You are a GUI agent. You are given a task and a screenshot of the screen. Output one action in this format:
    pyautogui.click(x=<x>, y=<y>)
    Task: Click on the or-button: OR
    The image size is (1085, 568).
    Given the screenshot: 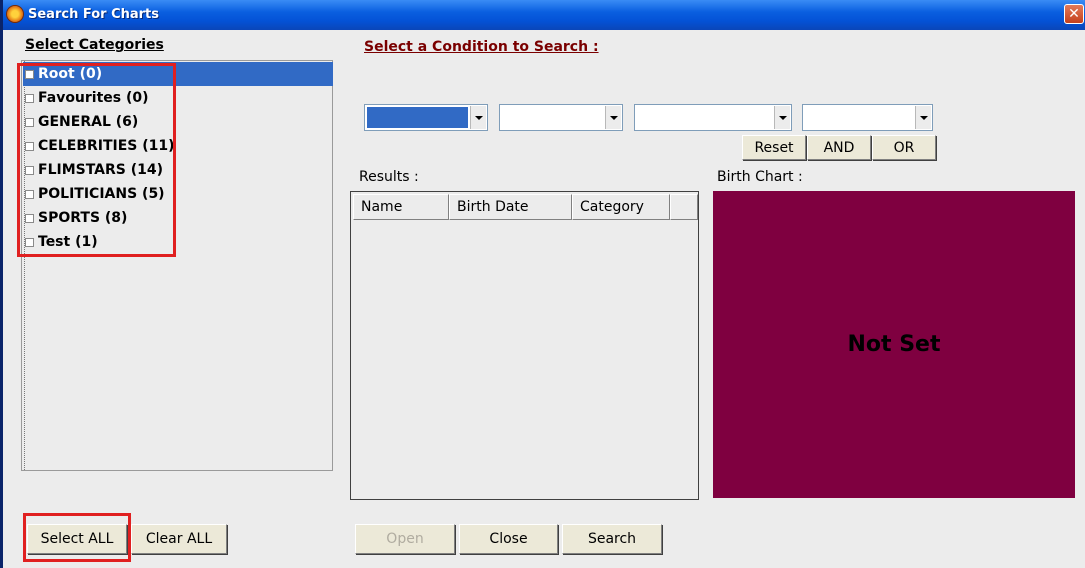 What is the action you would take?
    pyautogui.click(x=904, y=147)
    